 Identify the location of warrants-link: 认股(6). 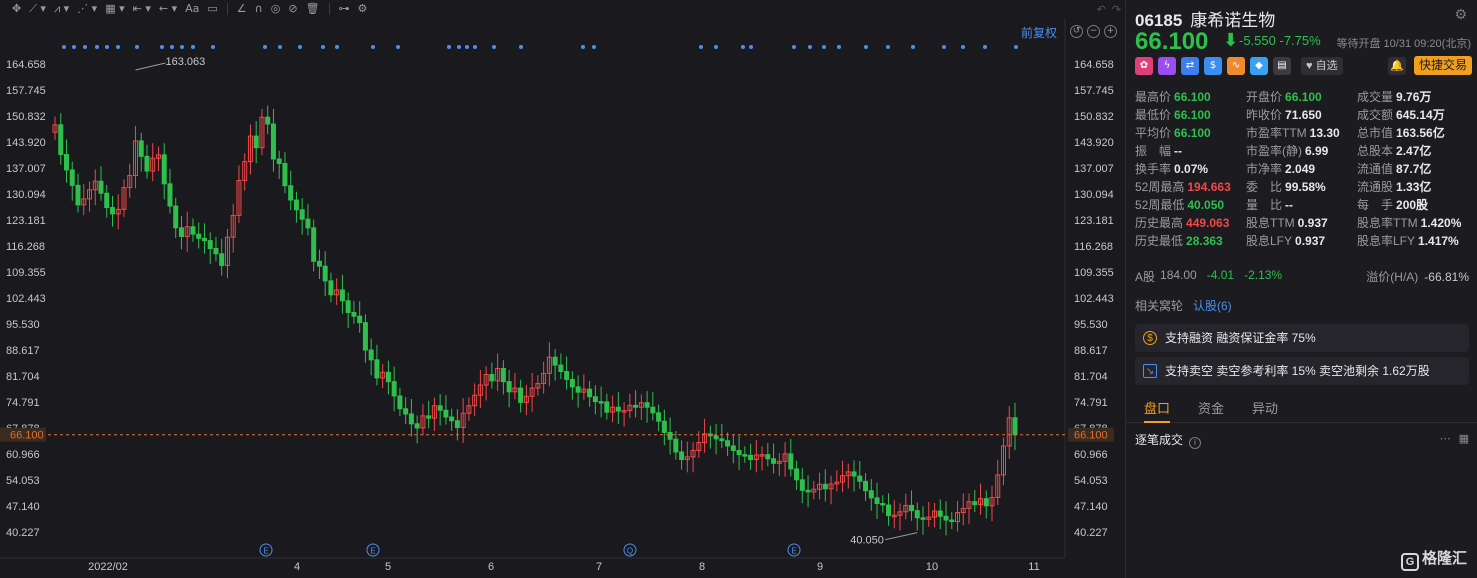
(1212, 306).